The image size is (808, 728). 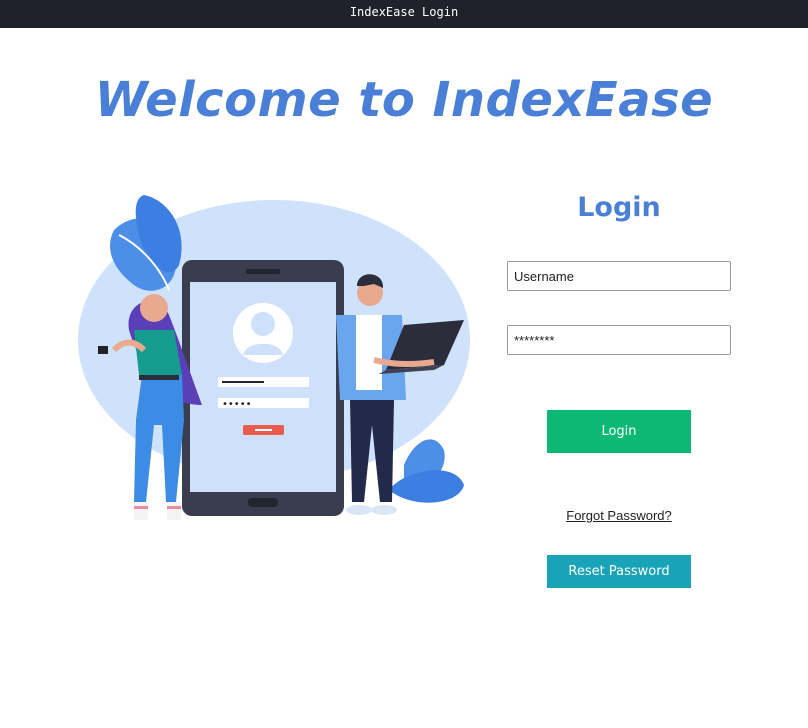 I want to click on window-titlebar: IndexEase Login, so click(x=404, y=14).